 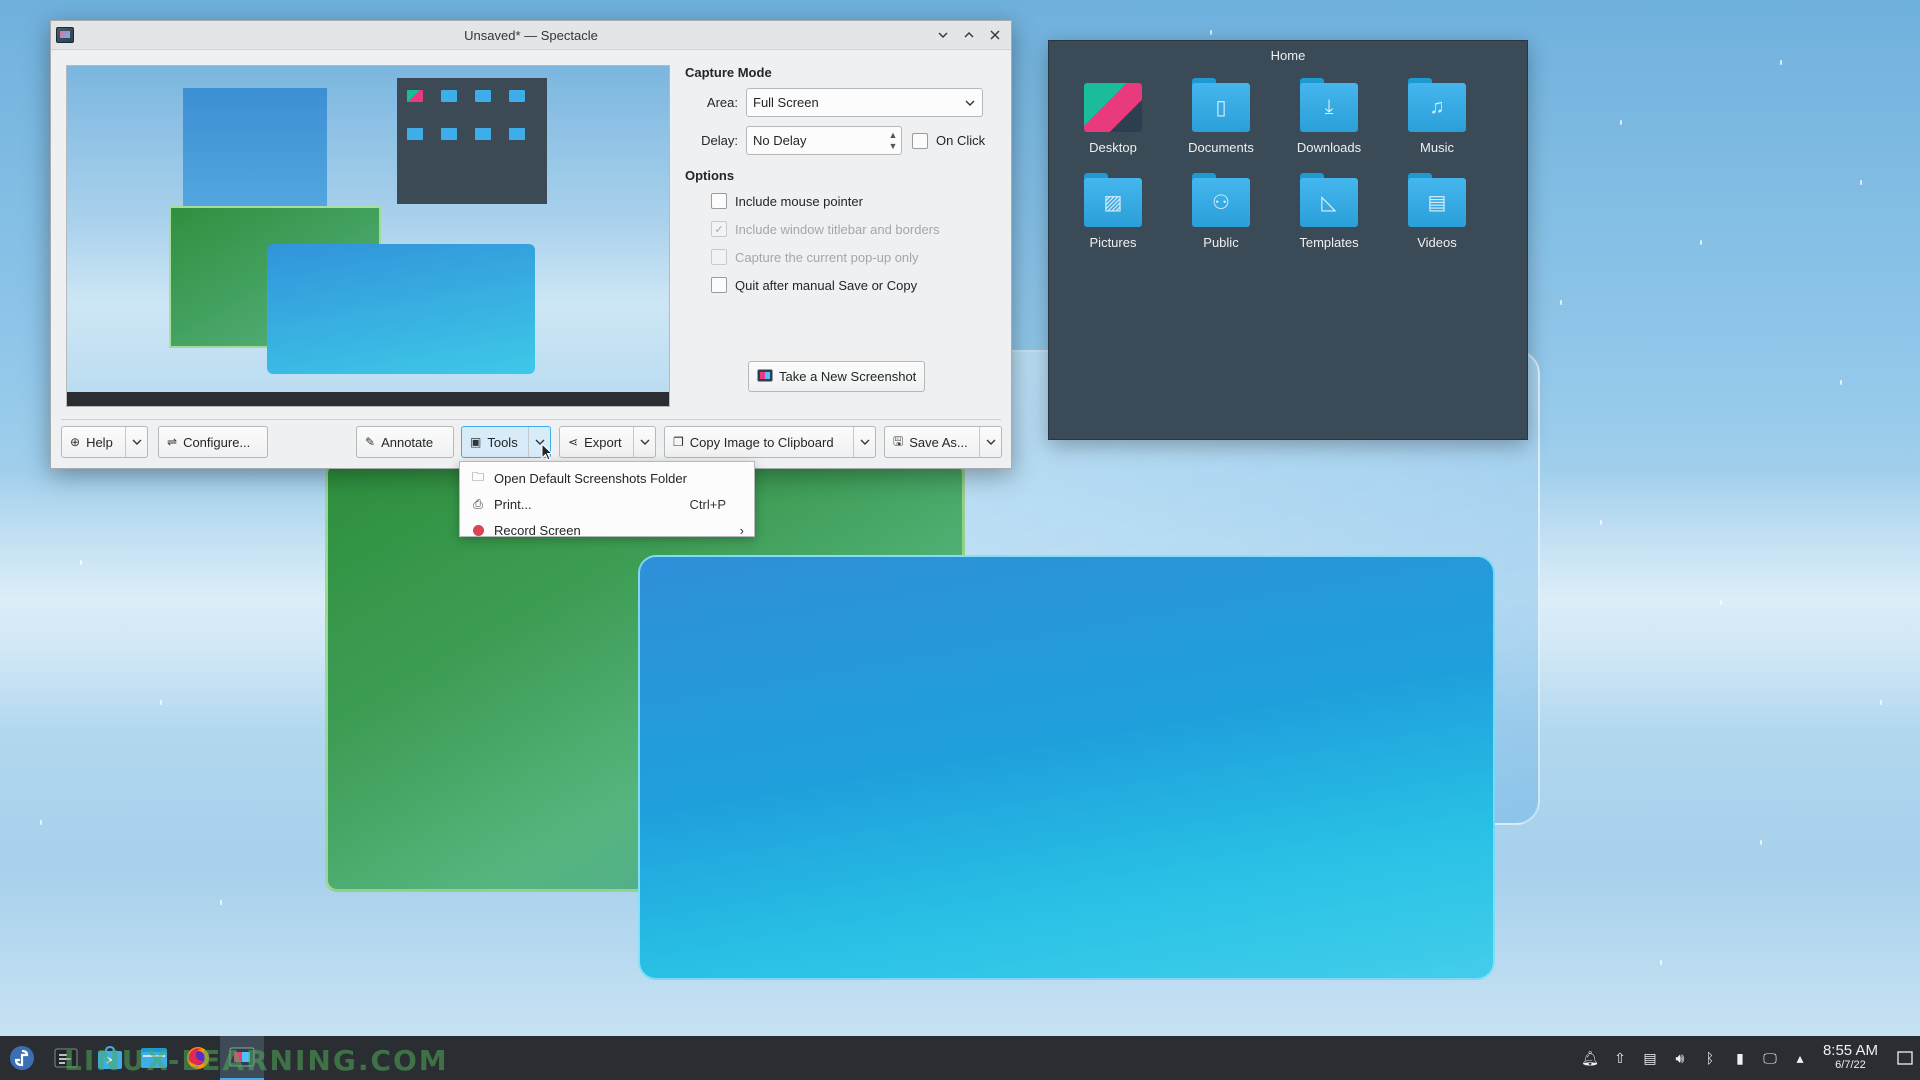 What do you see at coordinates (1113, 242) in the screenshot?
I see `folder-label: Pictures` at bounding box center [1113, 242].